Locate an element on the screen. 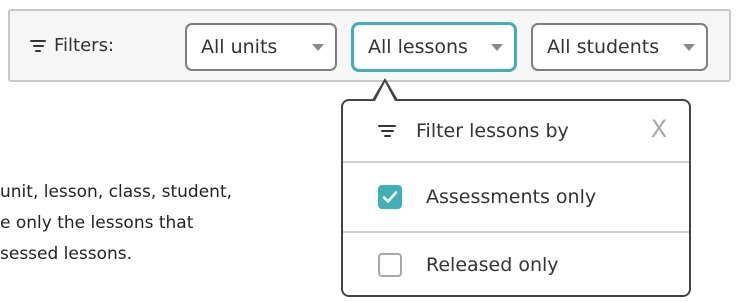  checkbox-checked is located at coordinates (390, 197).